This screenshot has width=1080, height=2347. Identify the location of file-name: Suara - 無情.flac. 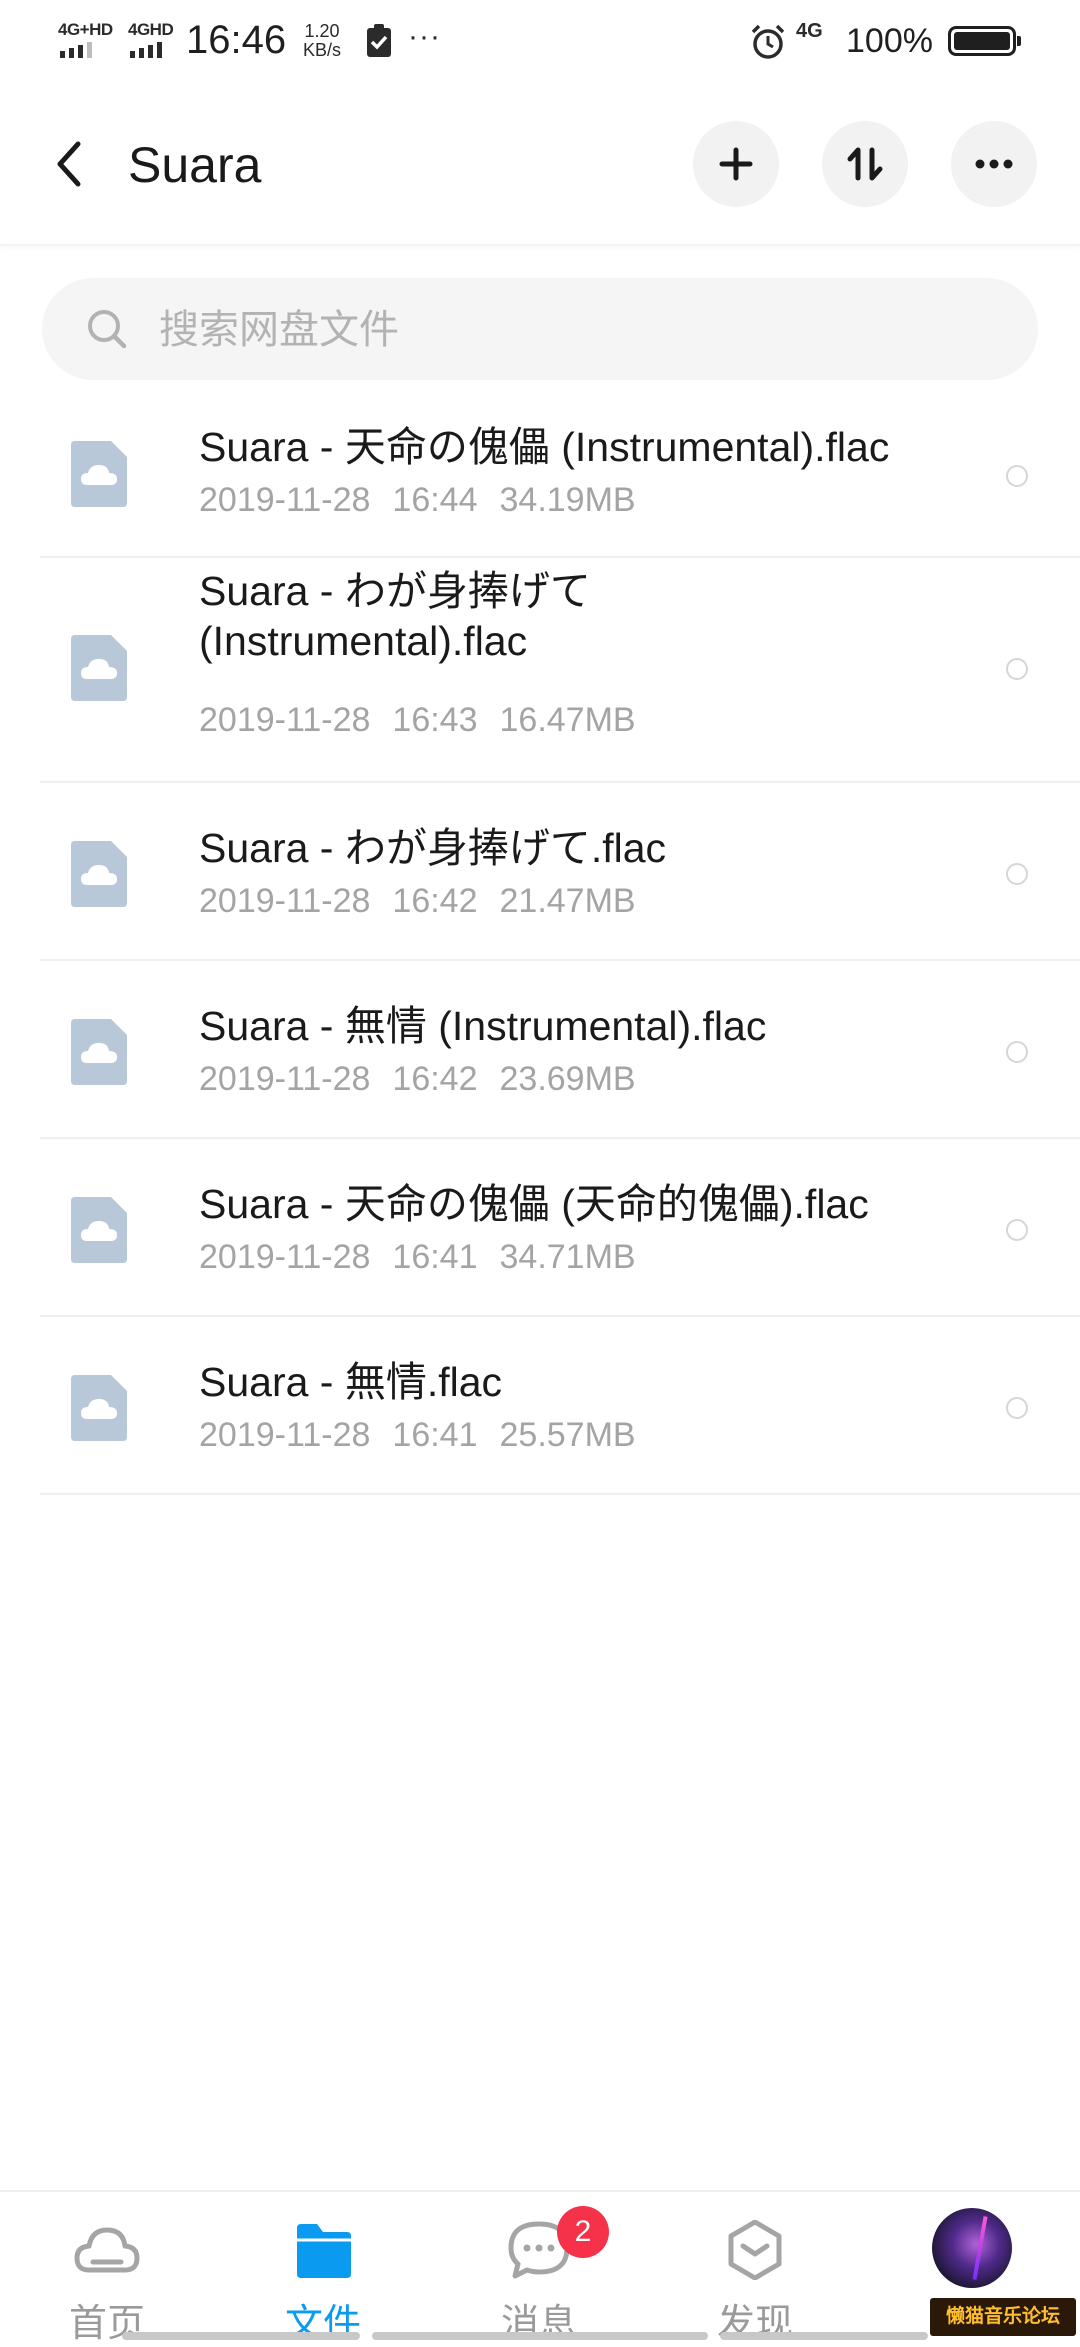
(351, 1382).